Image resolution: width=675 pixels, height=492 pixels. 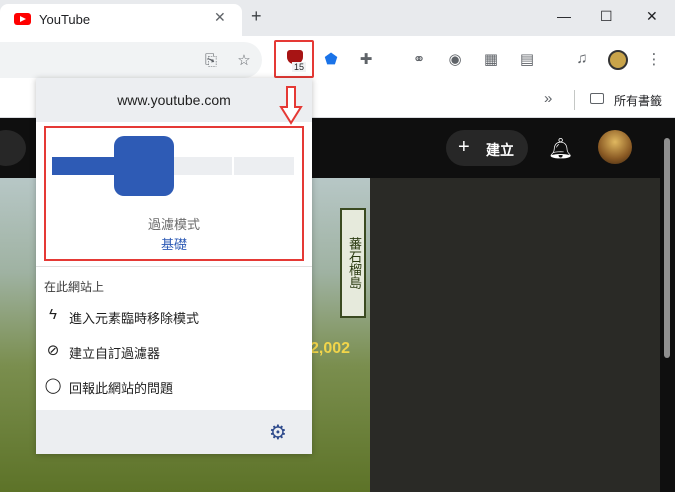 I want to click on bookmark-star-icon: ☆, so click(x=244, y=60).